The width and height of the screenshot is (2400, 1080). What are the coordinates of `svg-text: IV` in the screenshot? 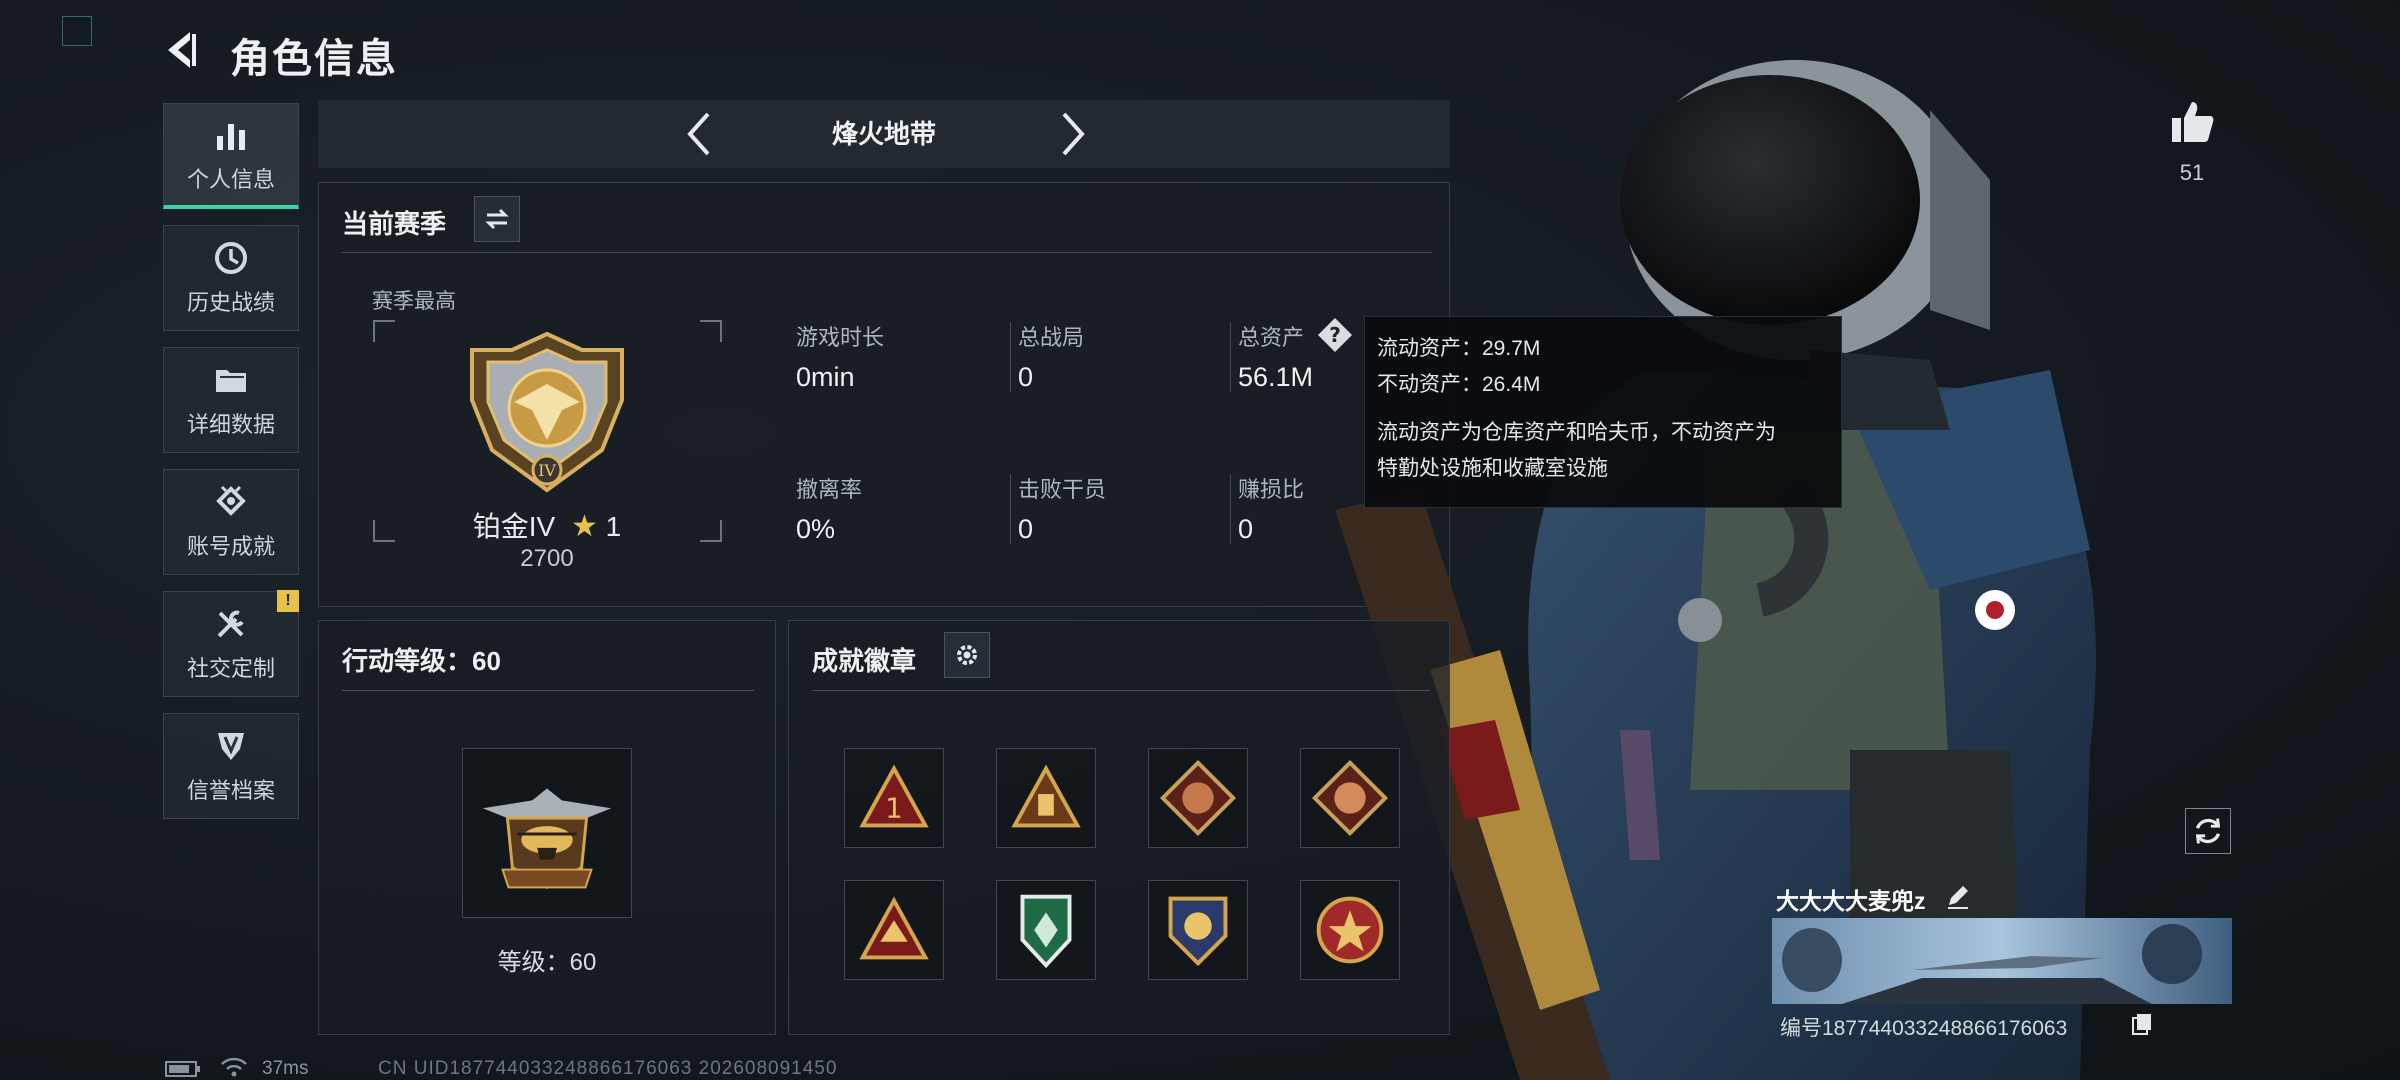 It's located at (547, 470).